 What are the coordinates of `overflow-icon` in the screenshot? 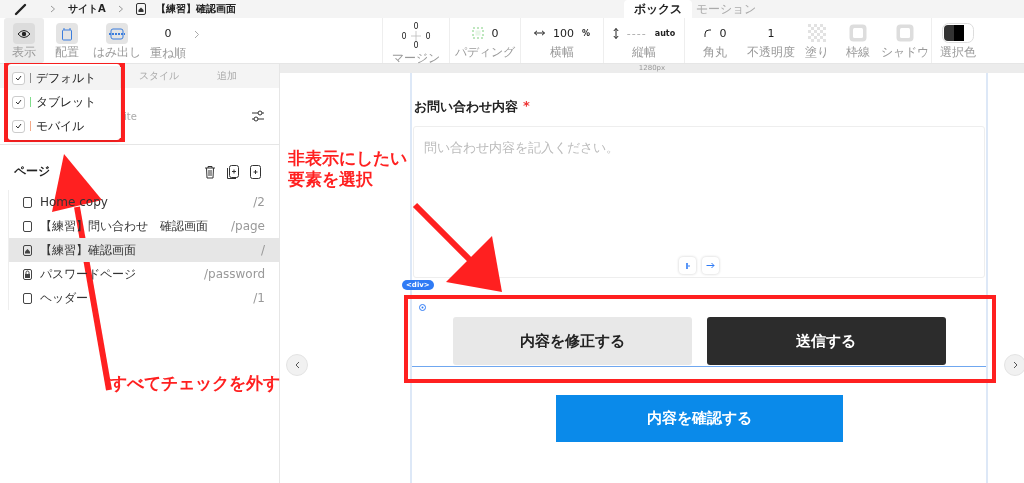 It's located at (117, 33).